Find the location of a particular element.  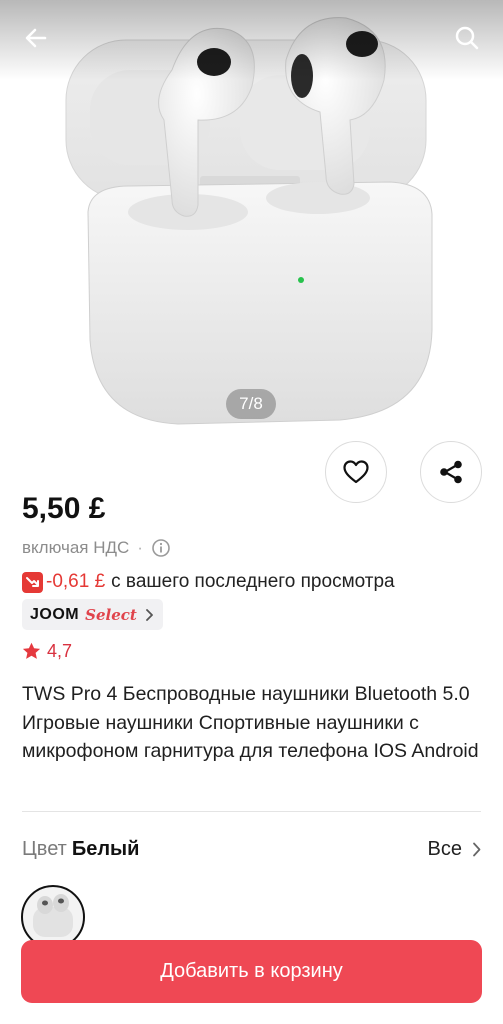

favorite-button is located at coordinates (356, 472).